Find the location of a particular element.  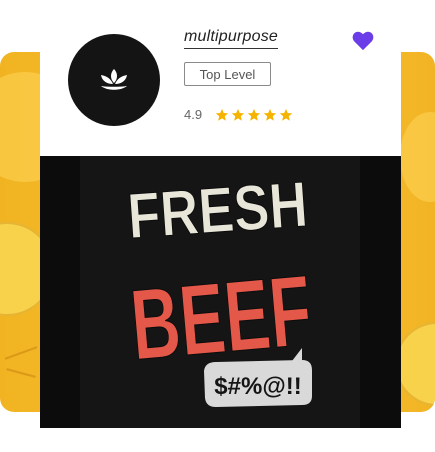

bubble-text: $#%@!! is located at coordinates (257, 386).